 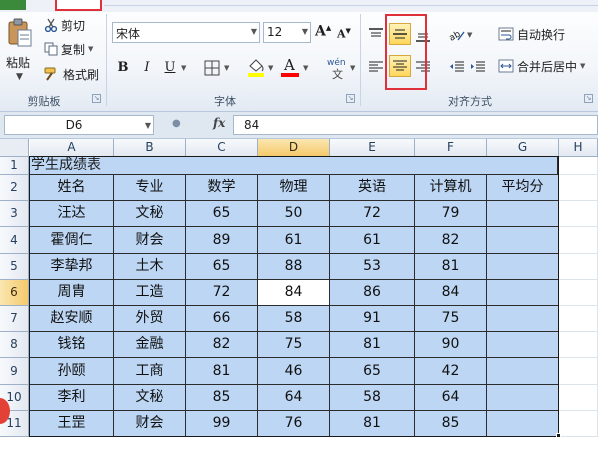 What do you see at coordinates (14, 345) in the screenshot?
I see `row-header-8: 8` at bounding box center [14, 345].